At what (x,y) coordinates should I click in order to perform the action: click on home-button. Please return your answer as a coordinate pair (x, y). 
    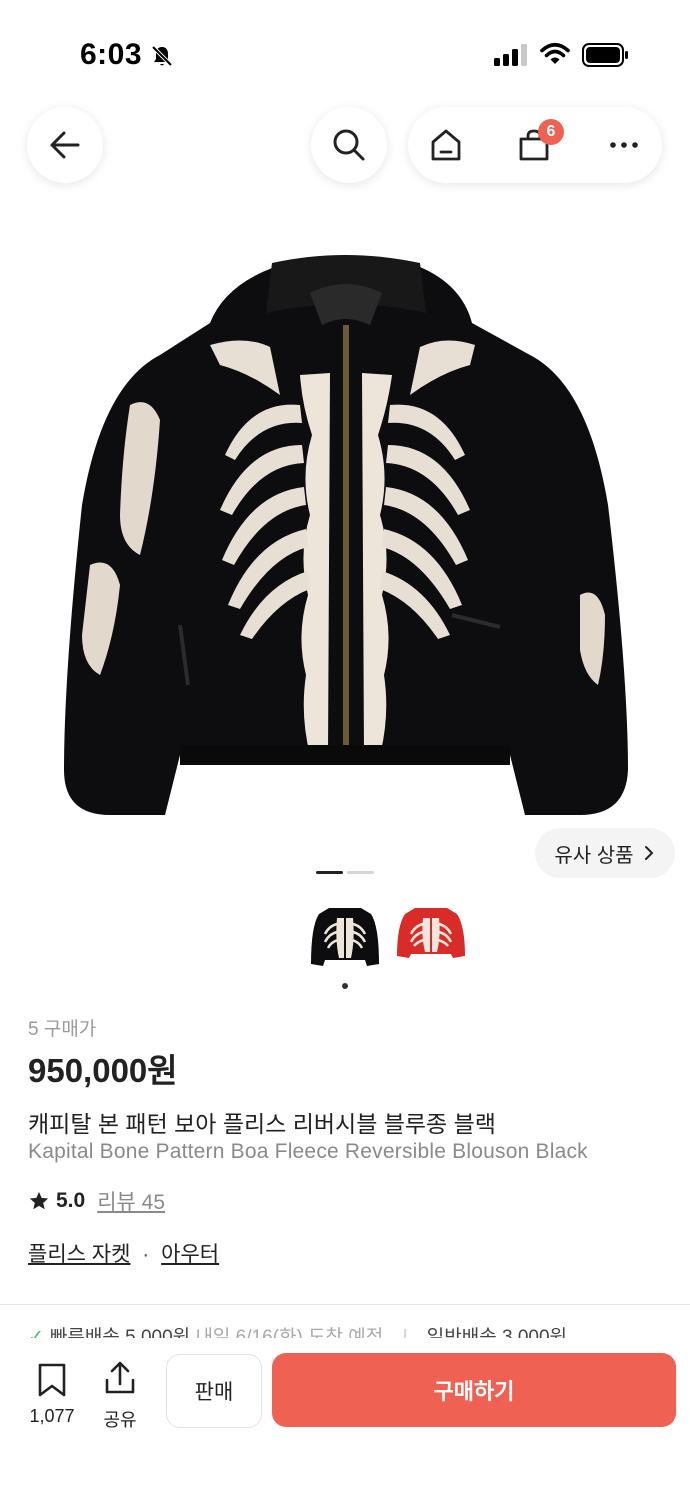
    Looking at the image, I should click on (446, 145).